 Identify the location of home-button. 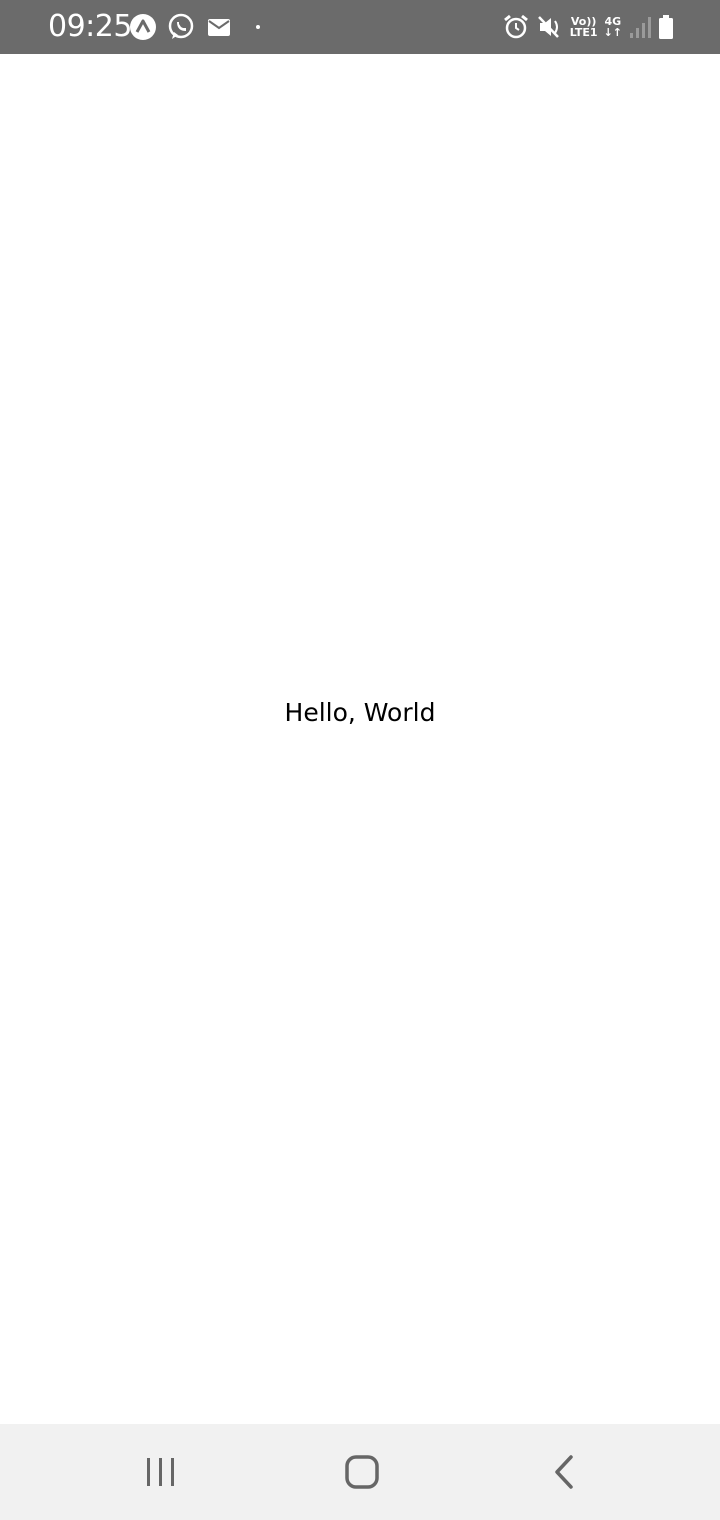
(362, 1472).